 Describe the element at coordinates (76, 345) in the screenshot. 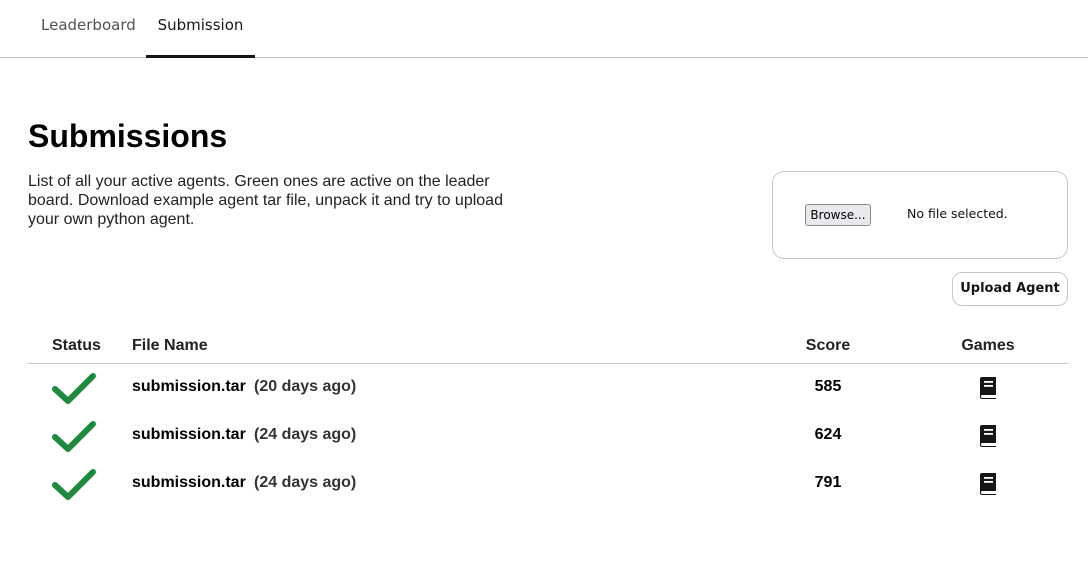

I see `header-status: Status` at that location.